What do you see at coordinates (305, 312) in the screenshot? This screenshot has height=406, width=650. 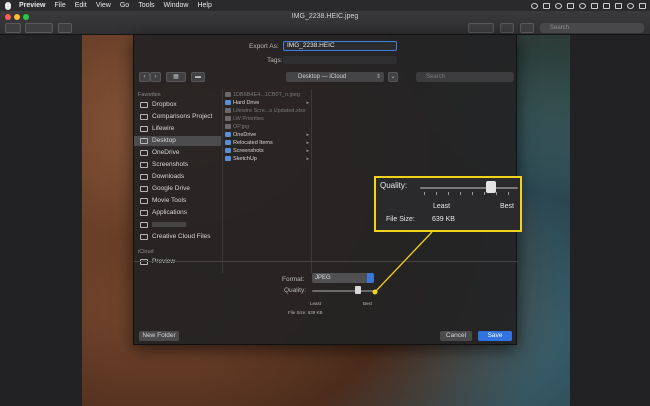 I see `file-size-text: File Size: 639 KB` at bounding box center [305, 312].